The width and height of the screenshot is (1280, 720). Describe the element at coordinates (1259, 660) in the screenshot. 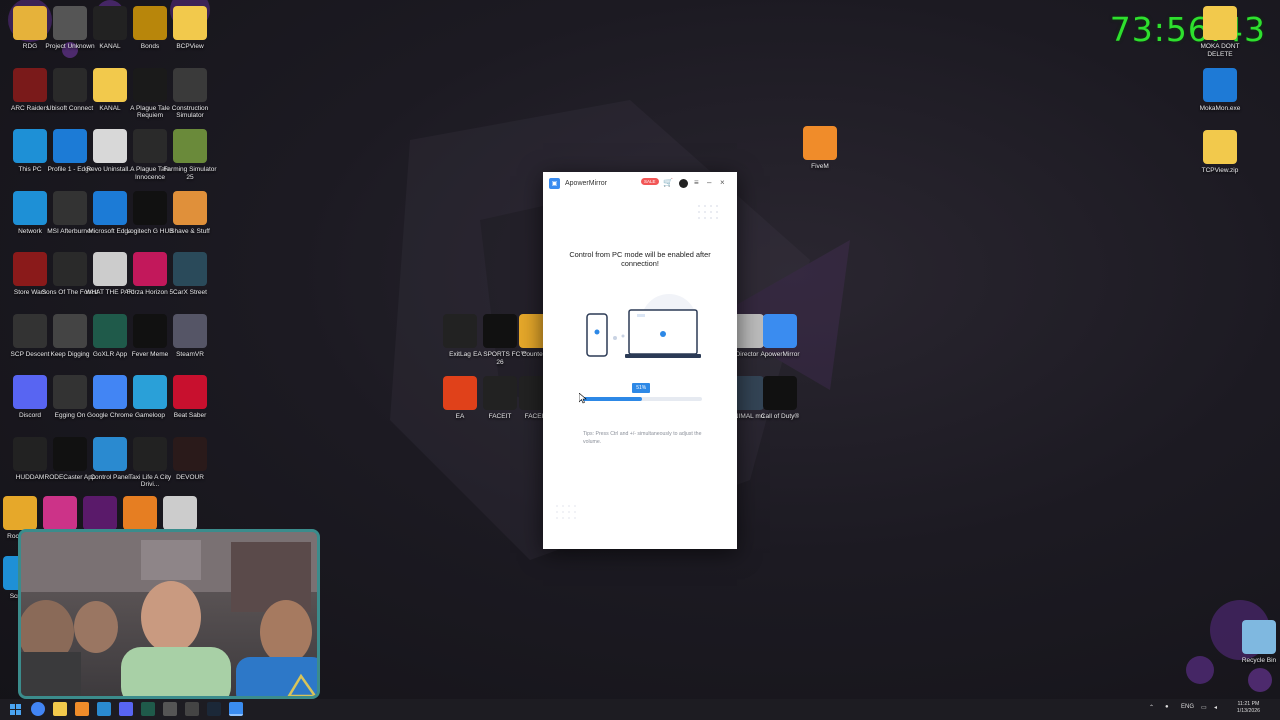

I see `desktop-icon-label: Recycle Bin` at that location.